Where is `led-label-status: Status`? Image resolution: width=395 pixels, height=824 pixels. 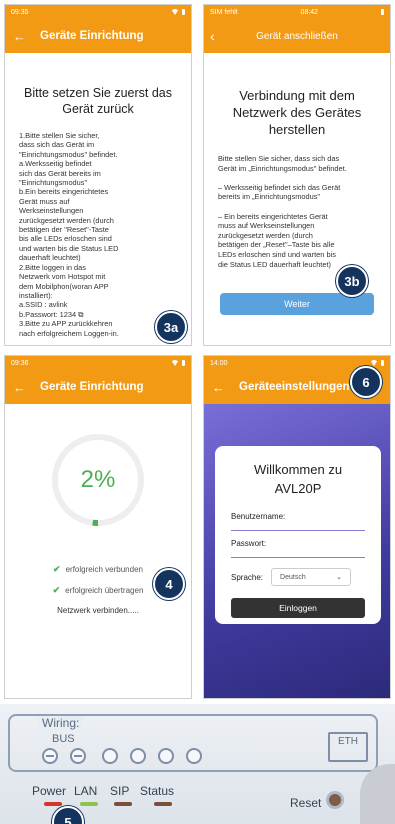 led-label-status: Status is located at coordinates (157, 791).